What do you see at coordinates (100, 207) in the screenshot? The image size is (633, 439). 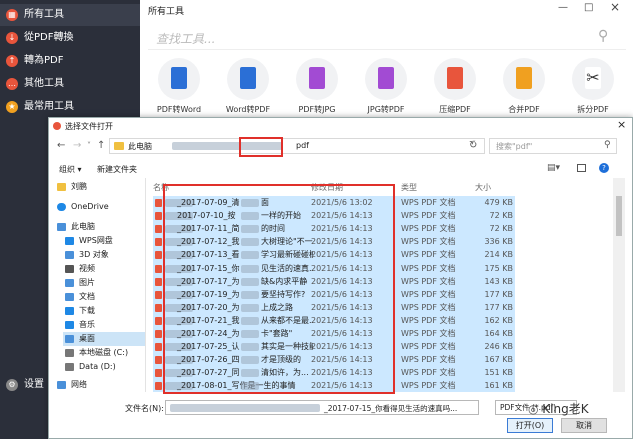 I see `nav-item-onedrive: OneDrive` at bounding box center [100, 207].